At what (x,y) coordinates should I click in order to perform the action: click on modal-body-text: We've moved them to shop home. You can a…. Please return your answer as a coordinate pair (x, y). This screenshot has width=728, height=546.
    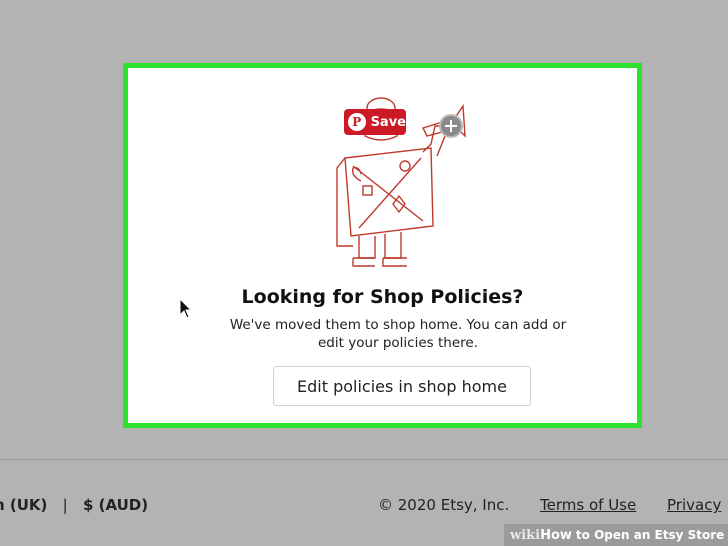
    Looking at the image, I should click on (398, 334).